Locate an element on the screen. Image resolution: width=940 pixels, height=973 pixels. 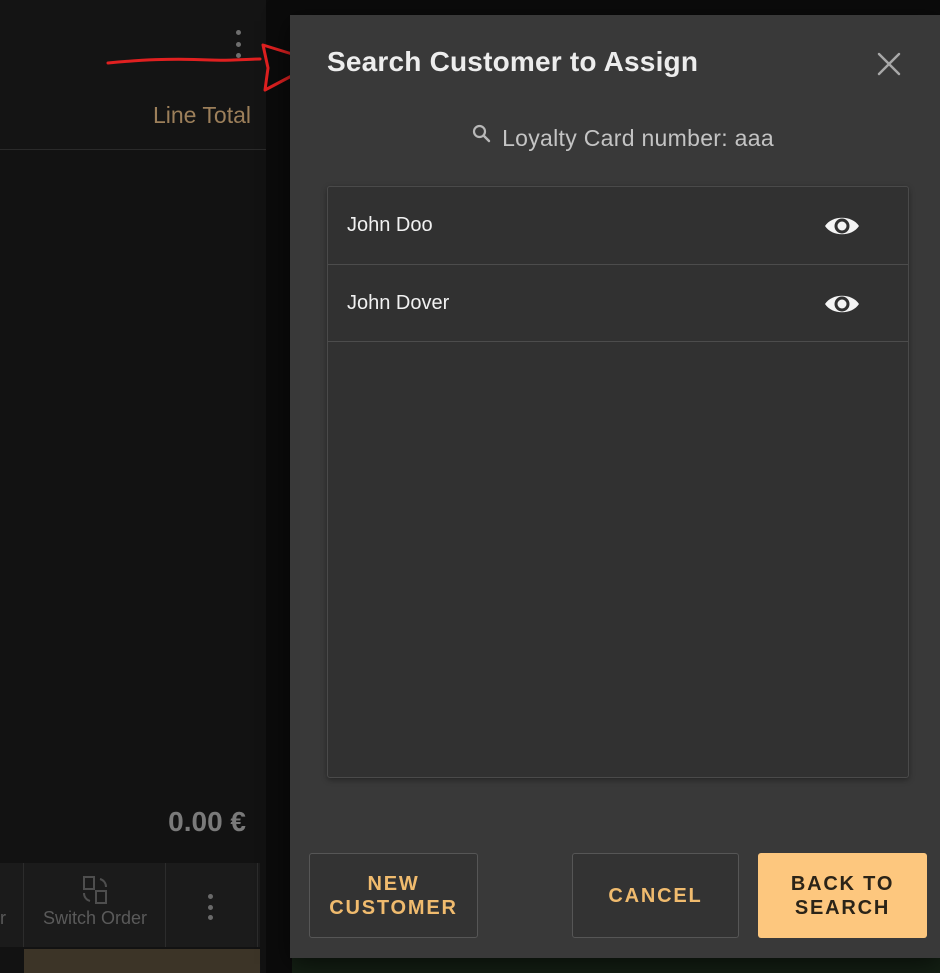
action-cell-partial: r is located at coordinates (12, 905).